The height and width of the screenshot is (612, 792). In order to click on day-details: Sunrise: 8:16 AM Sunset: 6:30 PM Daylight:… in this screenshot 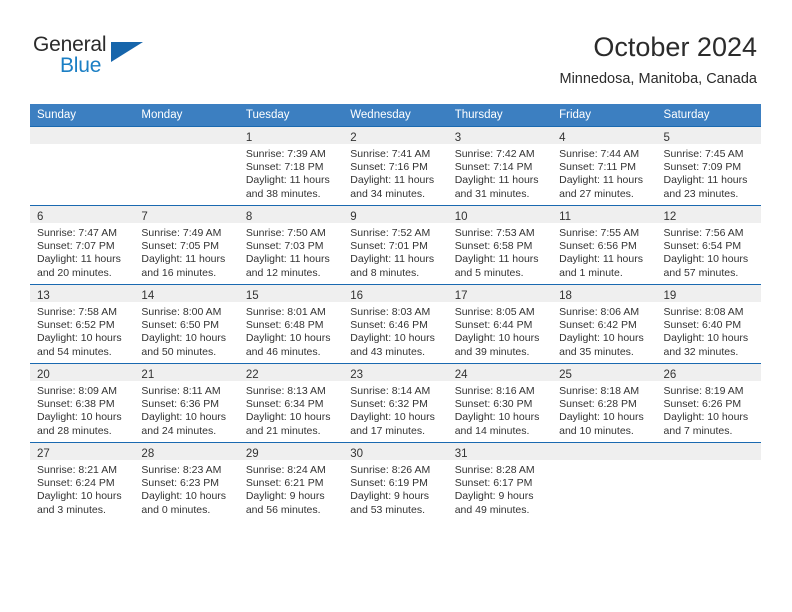, I will do `click(500, 409)`.